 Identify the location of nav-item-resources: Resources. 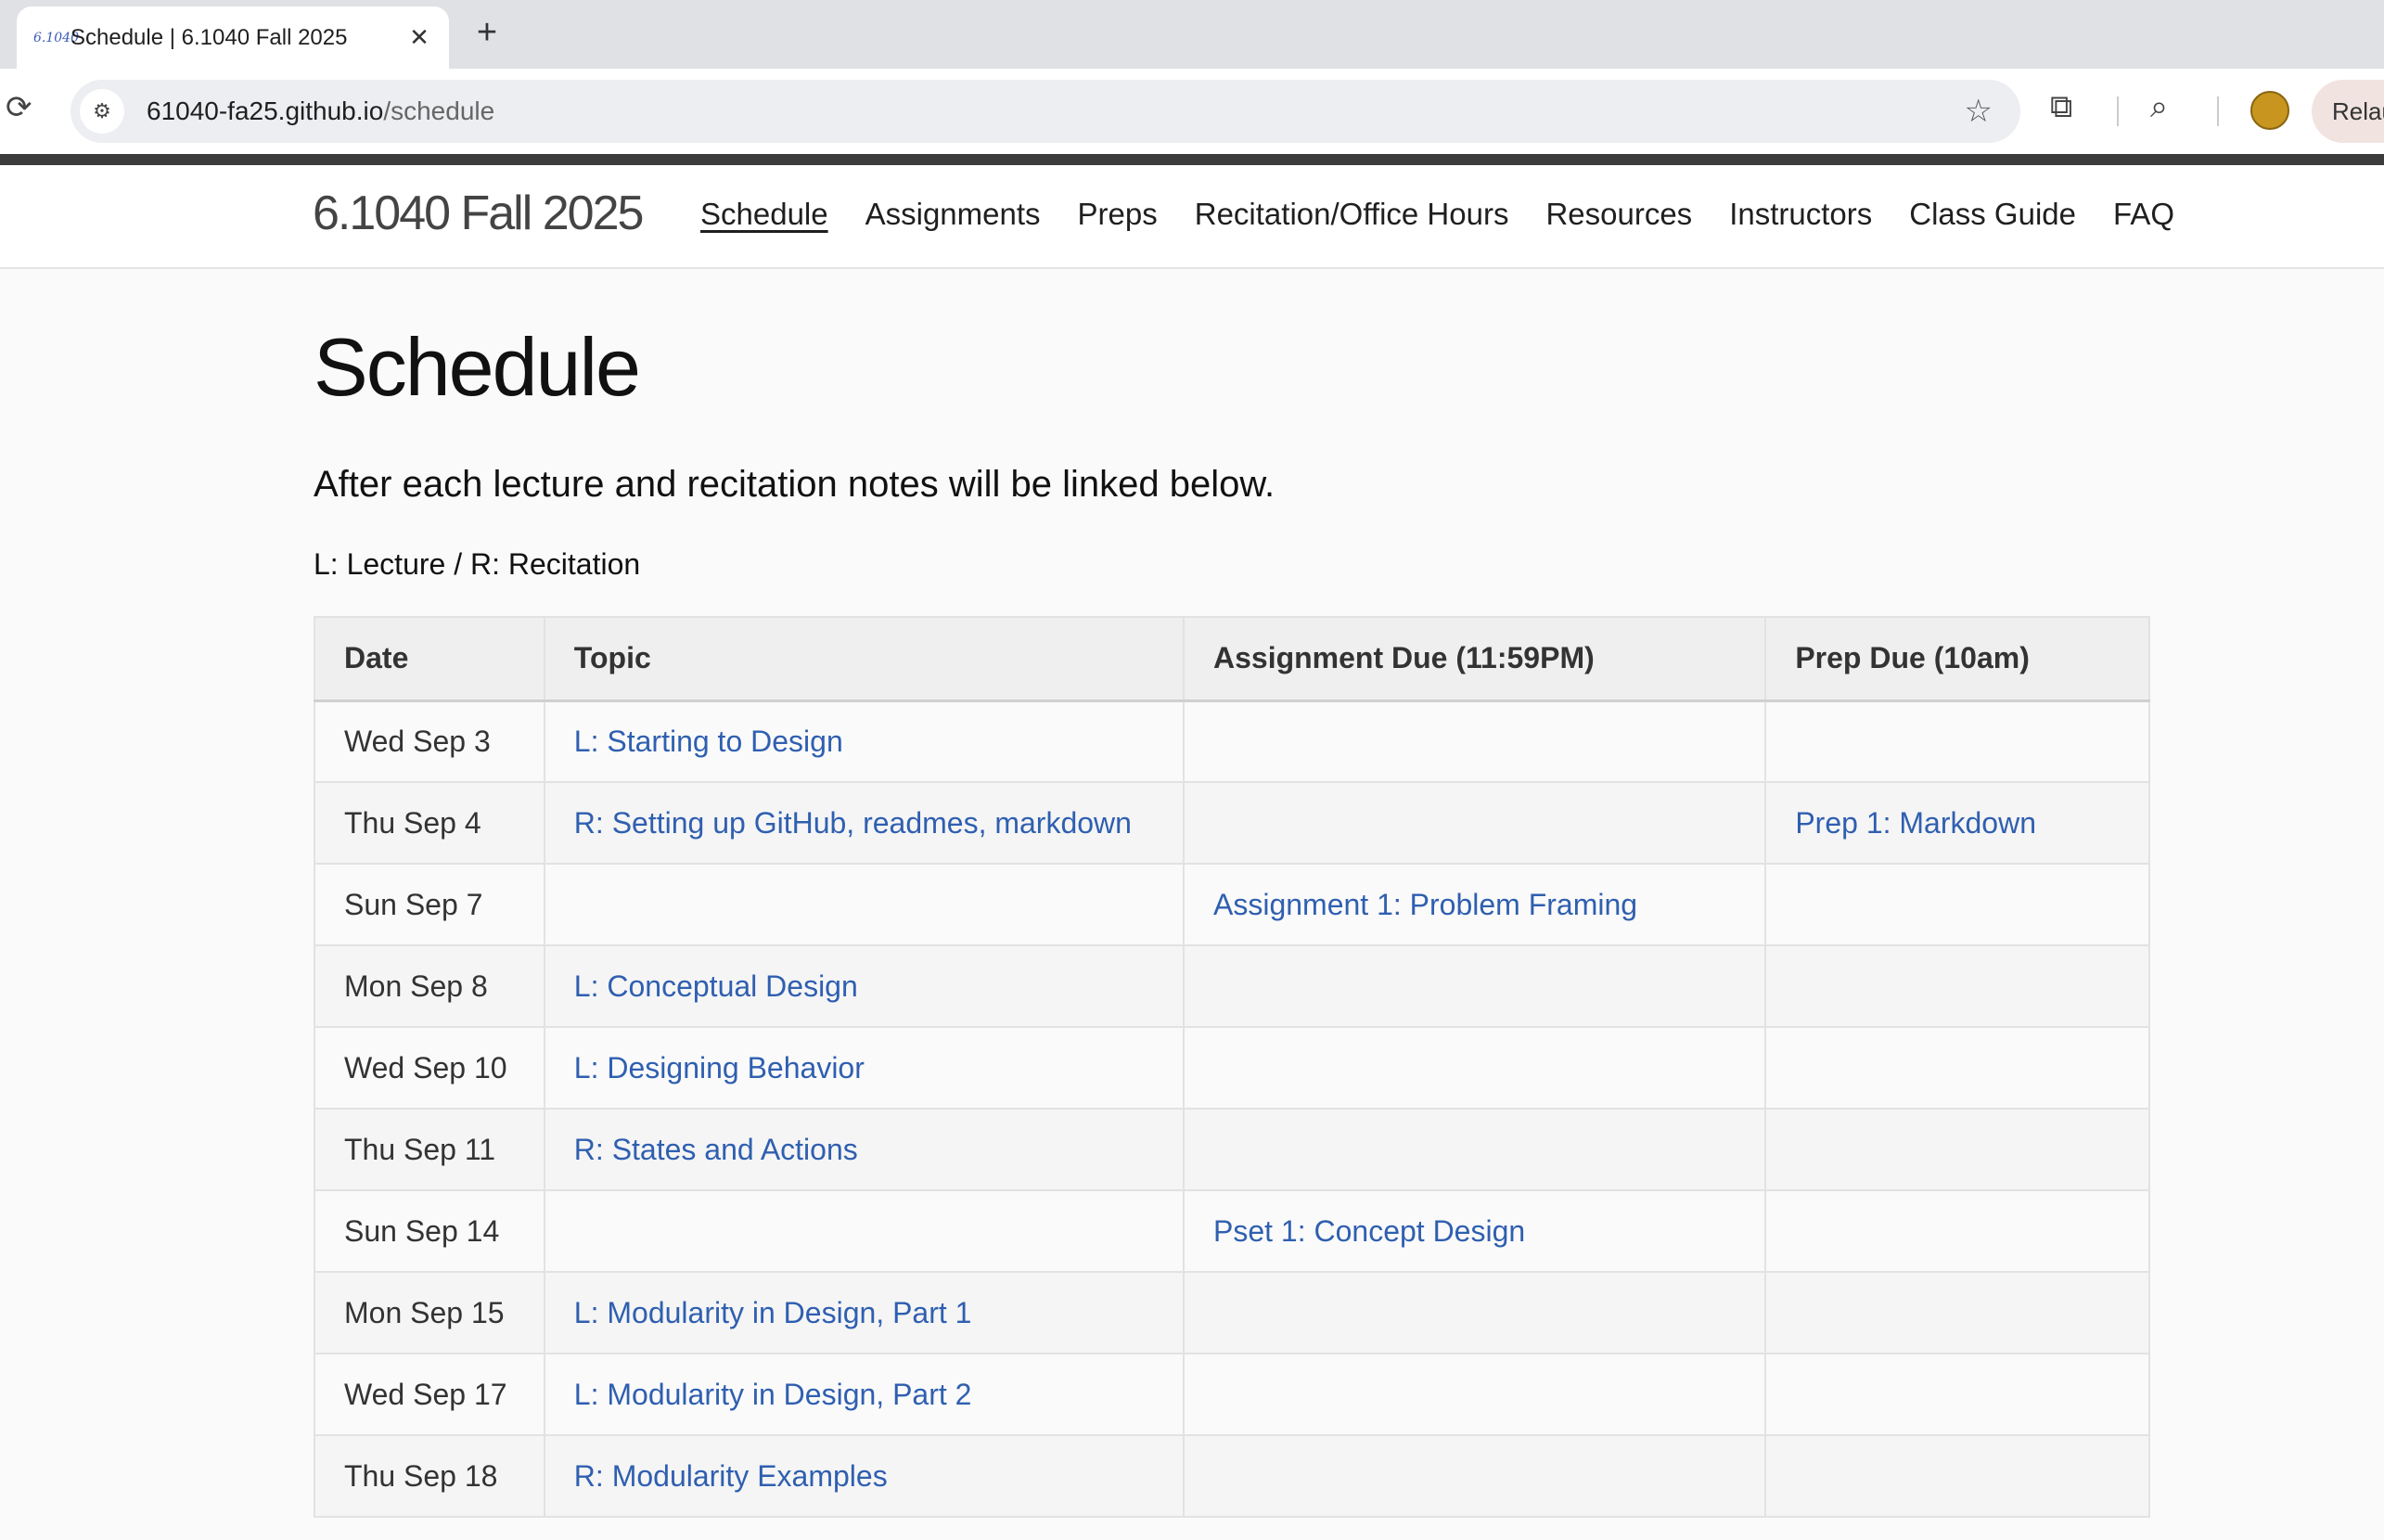
(1618, 214).